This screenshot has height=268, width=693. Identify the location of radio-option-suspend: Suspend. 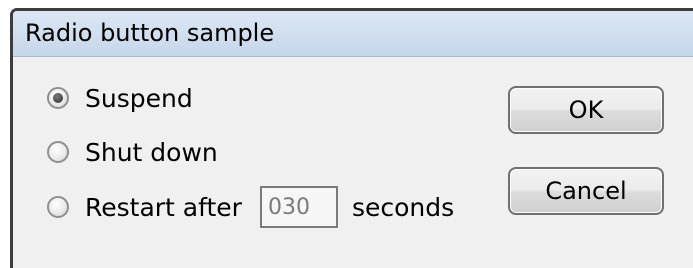
(120, 98).